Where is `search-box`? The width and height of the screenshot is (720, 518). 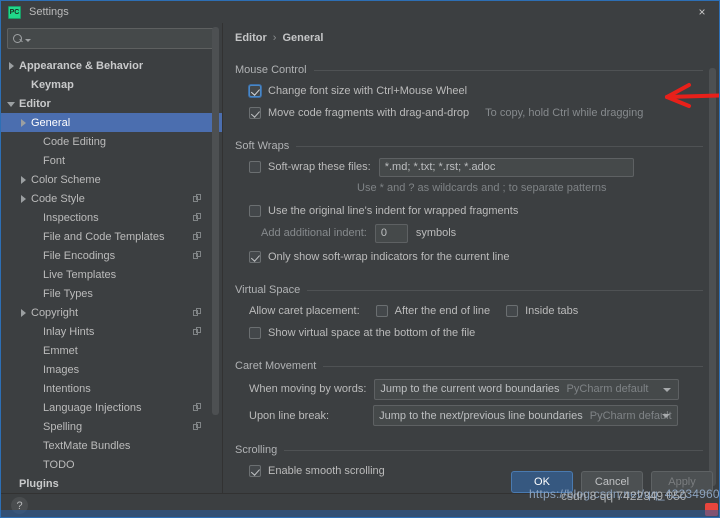 search-box is located at coordinates (111, 38).